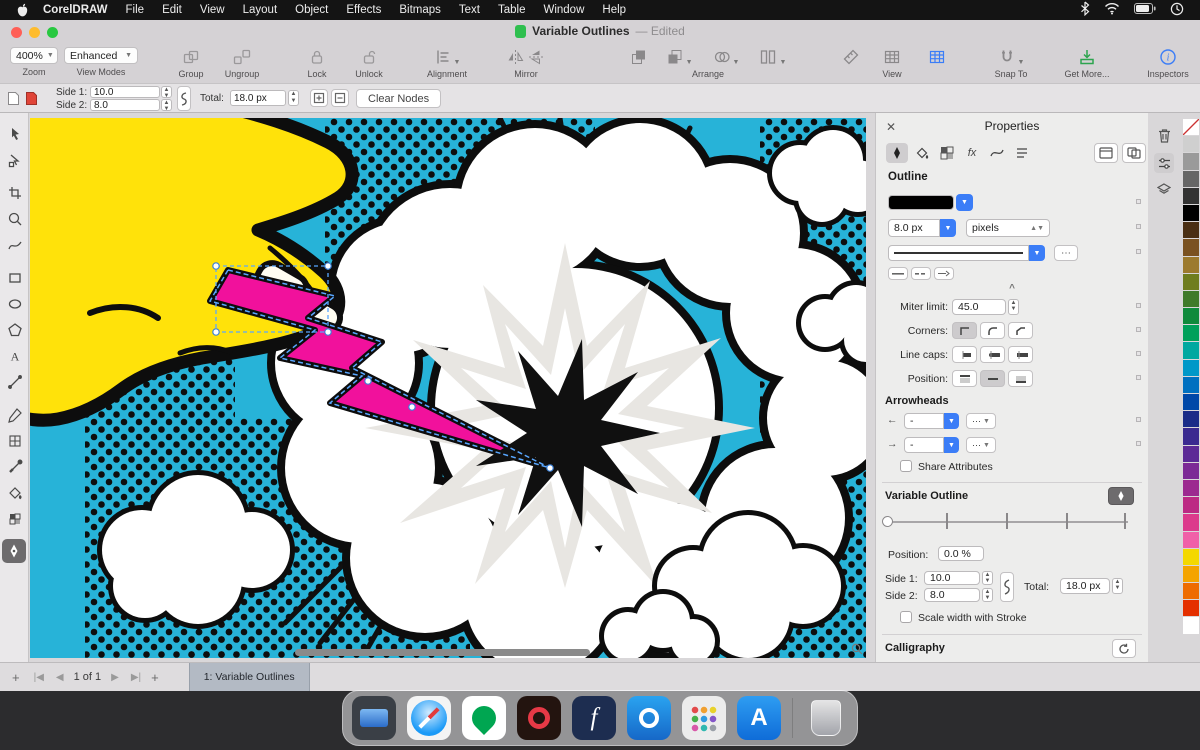 The height and width of the screenshot is (750, 1200). Describe the element at coordinates (536, 57) in the screenshot. I see `mirror-vertical-icon` at that location.